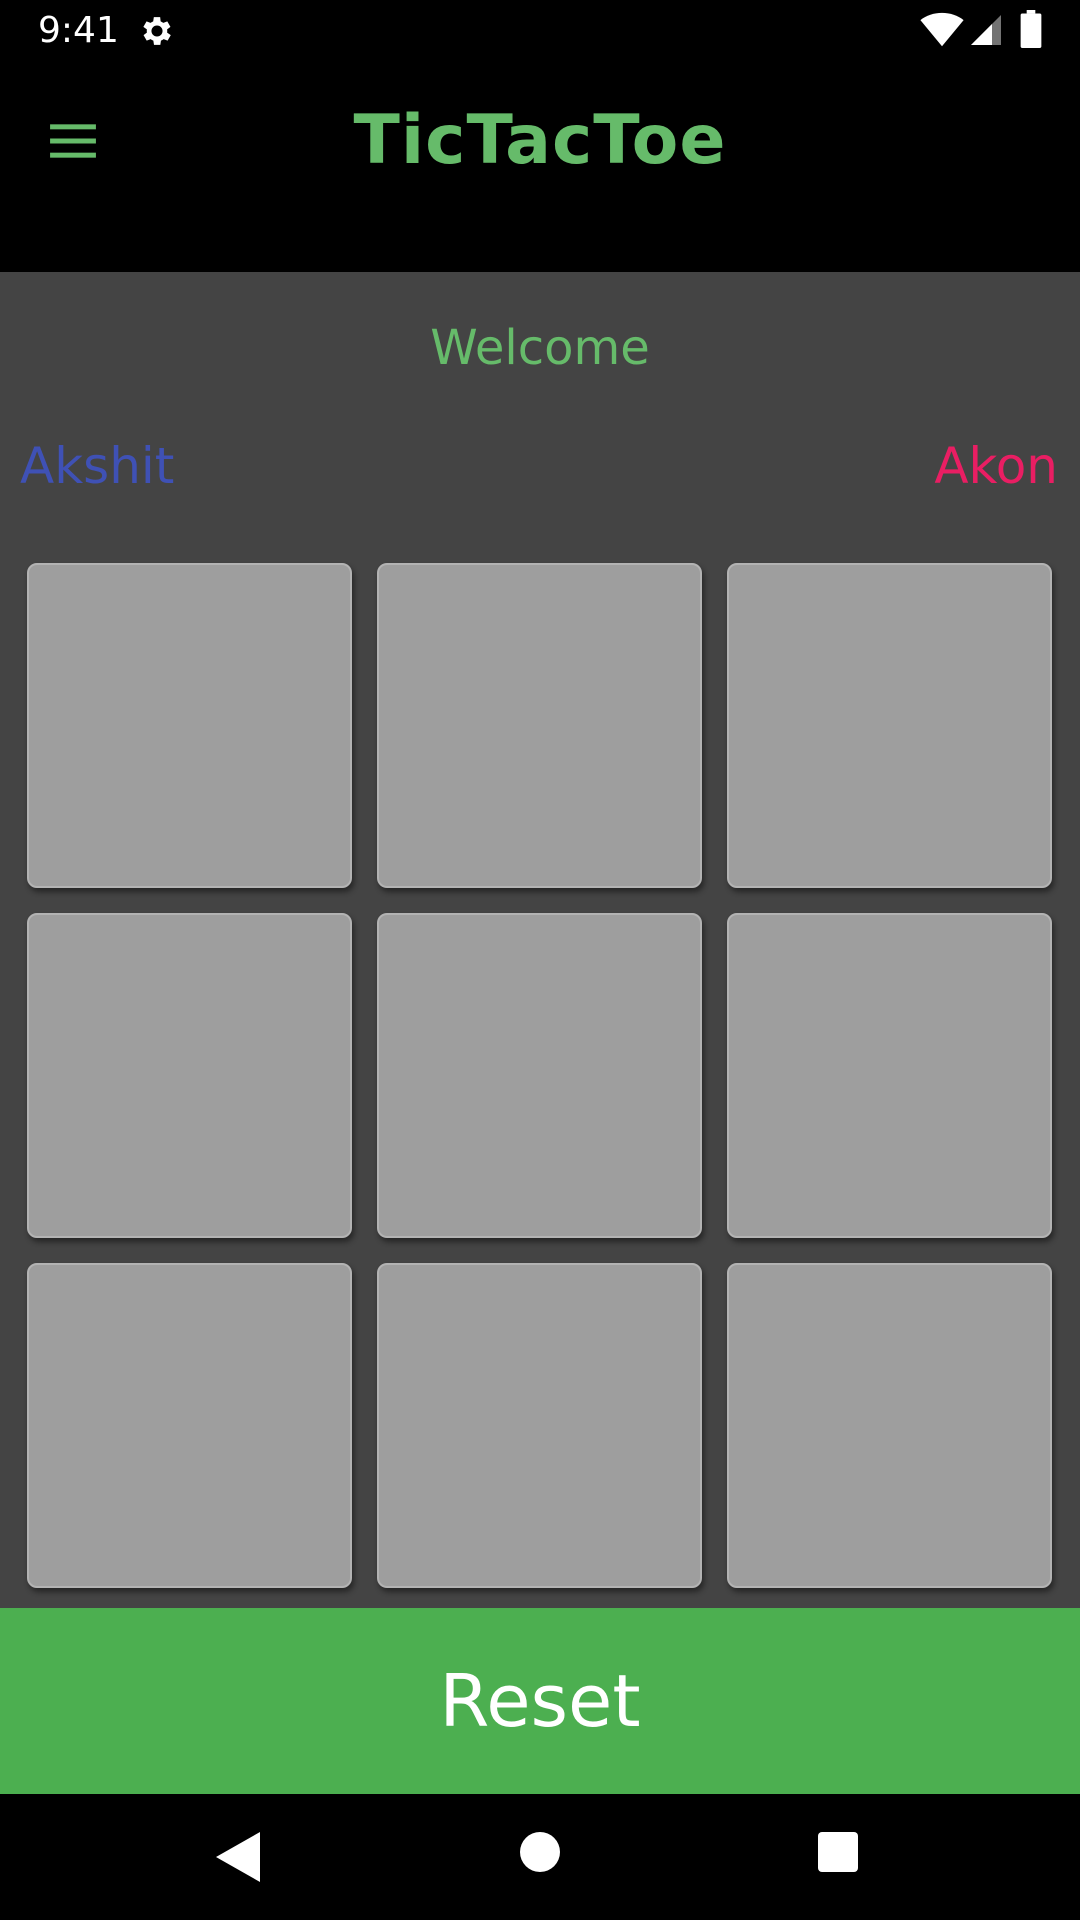 The width and height of the screenshot is (1080, 1920). Describe the element at coordinates (540, 140) in the screenshot. I see `app-title: TicTacToe` at that location.